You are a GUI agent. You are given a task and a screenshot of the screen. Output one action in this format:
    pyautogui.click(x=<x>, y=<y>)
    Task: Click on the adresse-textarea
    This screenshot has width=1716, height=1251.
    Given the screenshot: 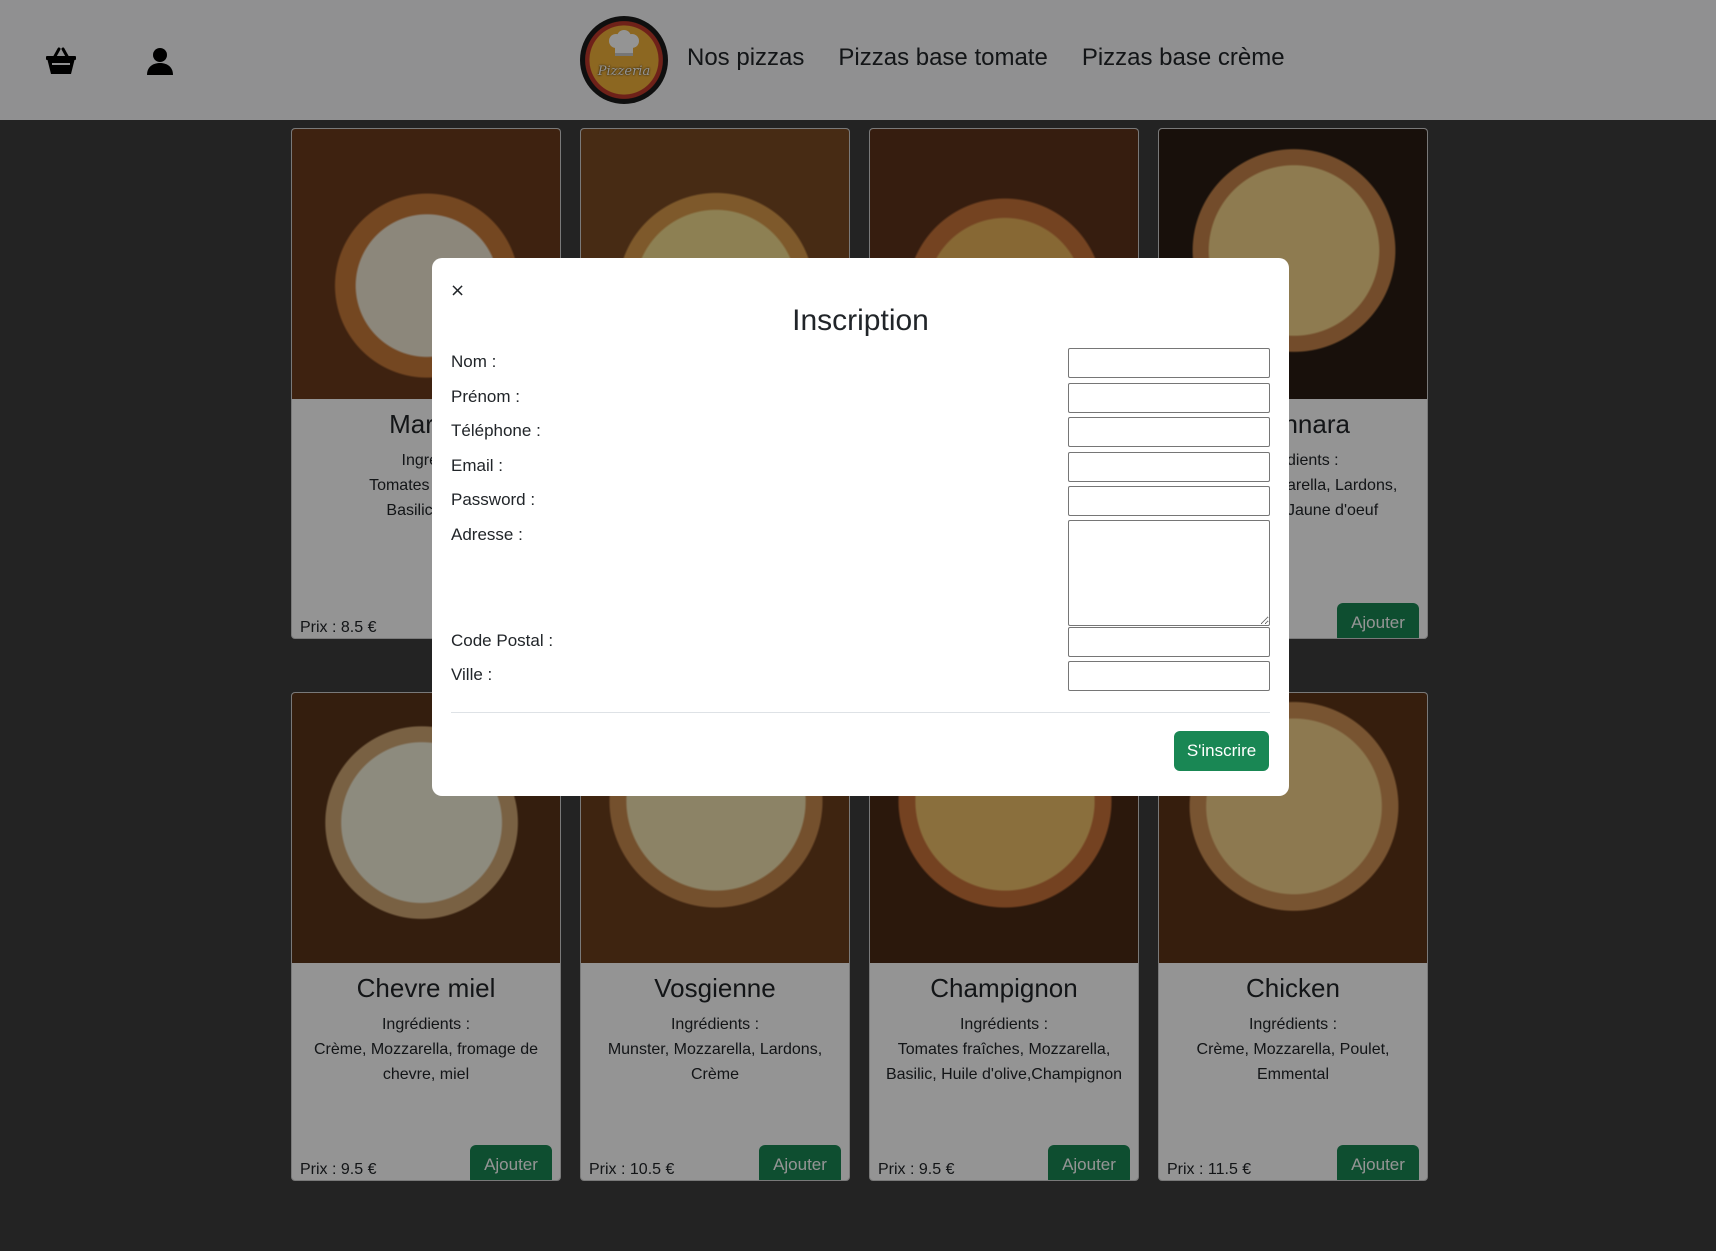 What is the action you would take?
    pyautogui.click(x=1169, y=573)
    